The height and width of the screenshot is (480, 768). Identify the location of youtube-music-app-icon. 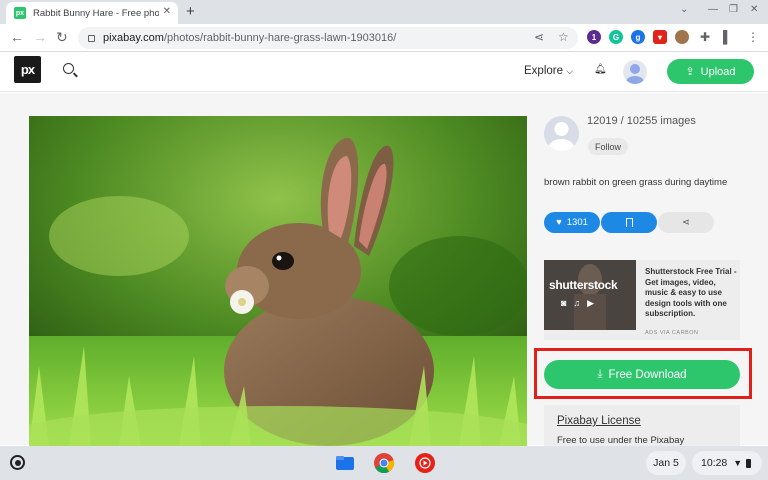
(425, 463).